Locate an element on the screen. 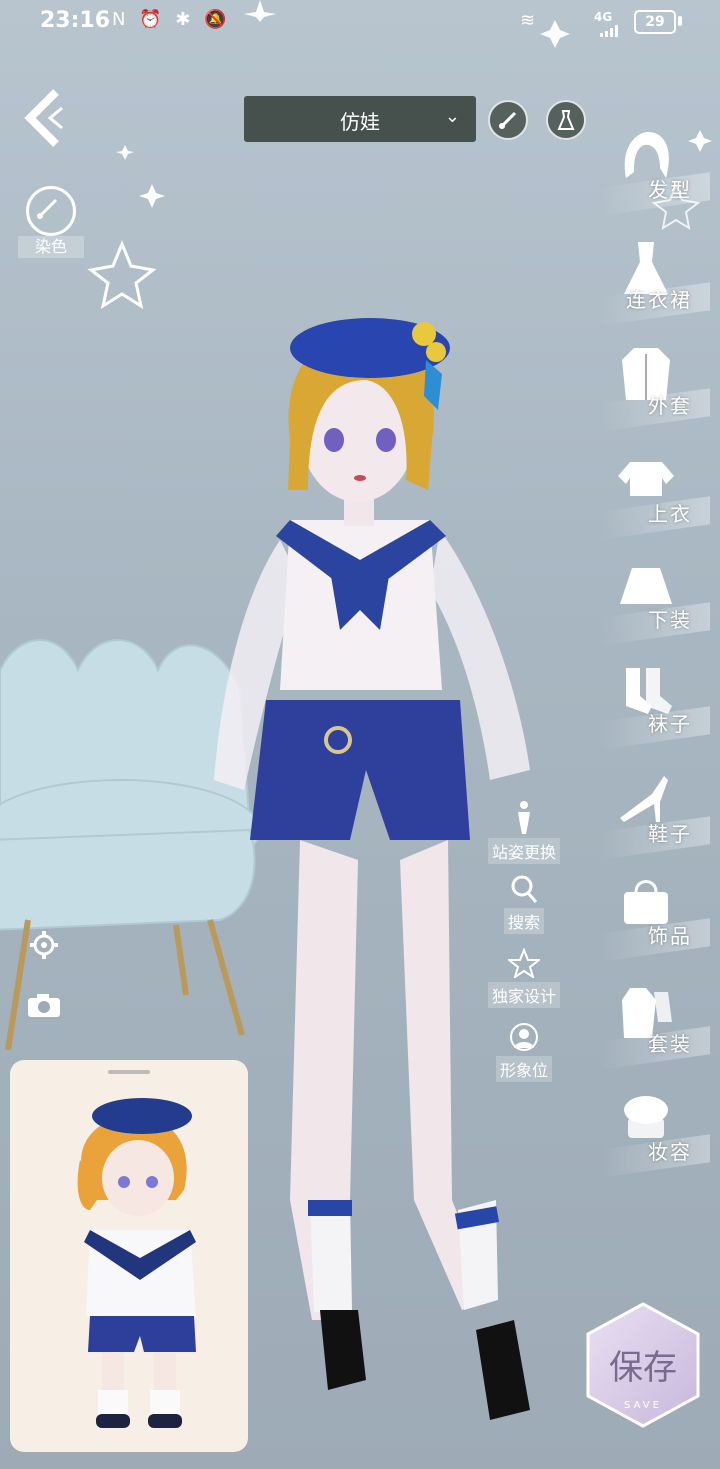  signal-icon is located at coordinates (612, 29).